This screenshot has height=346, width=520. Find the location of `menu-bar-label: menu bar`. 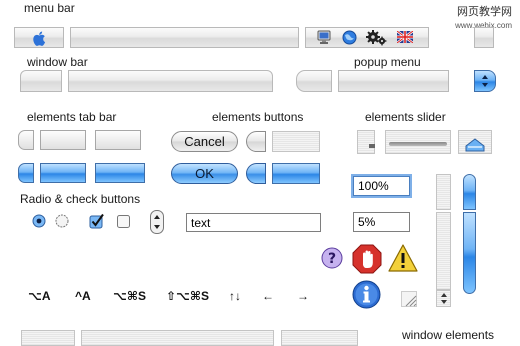

menu-bar-label: menu bar is located at coordinates (49, 8).